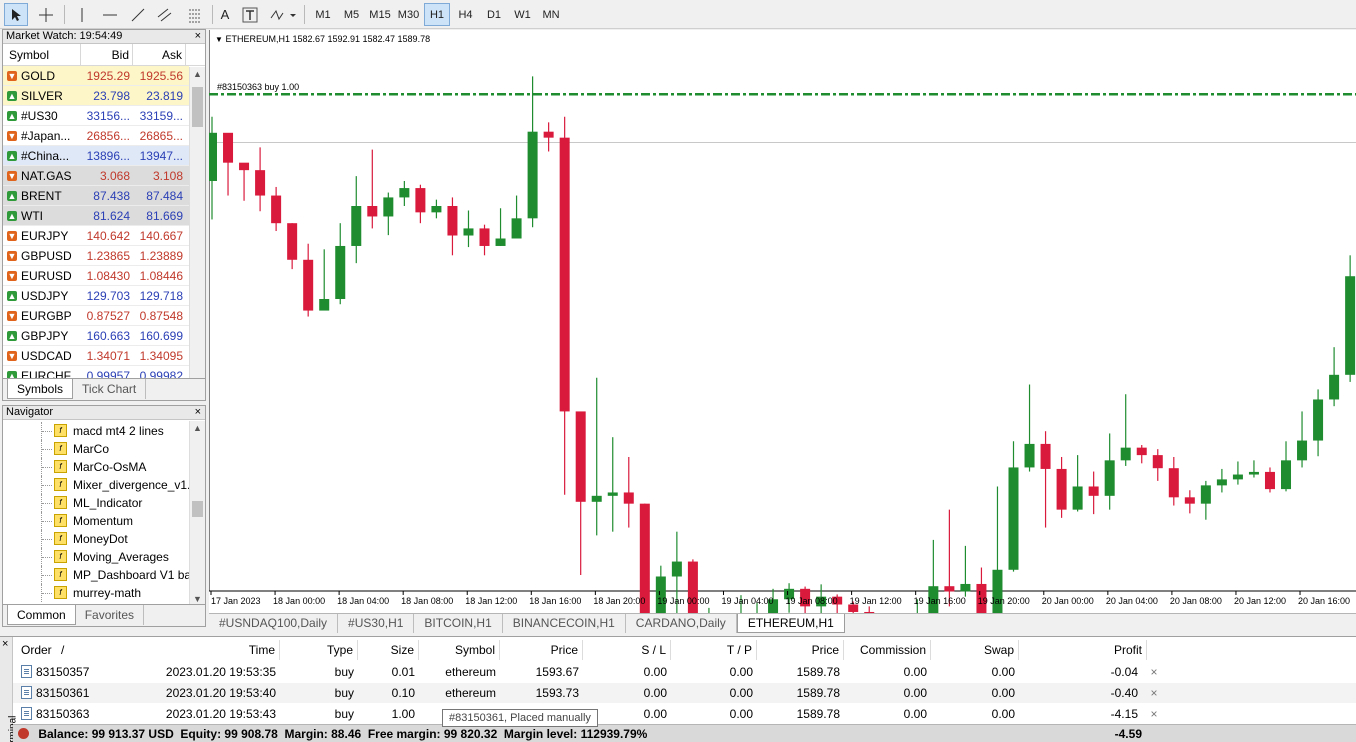  Describe the element at coordinates (96, 236) in the screenshot. I see `market-watch-row: ▼ EURJPY 140.642 140.667` at that location.